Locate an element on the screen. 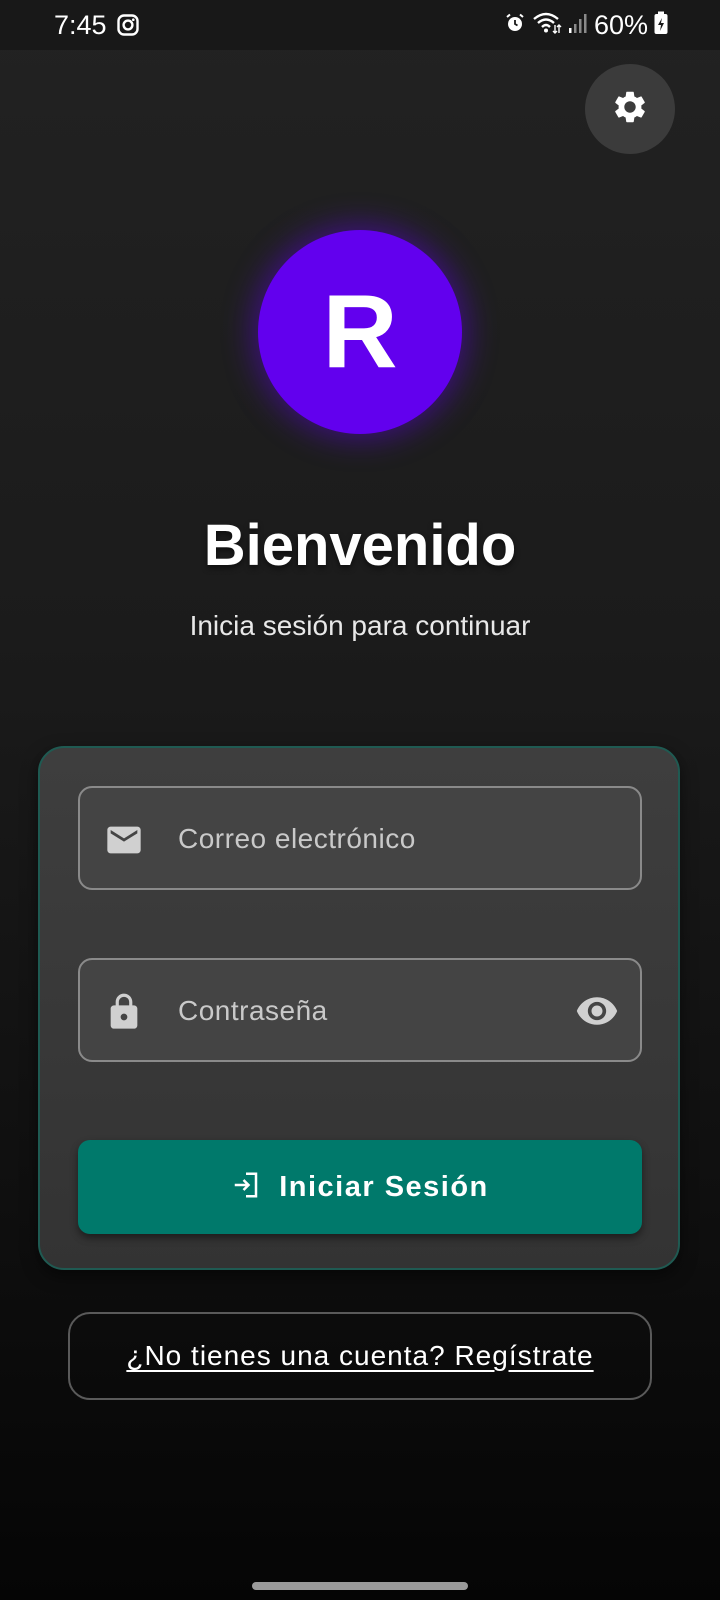  gear-icon is located at coordinates (630, 109).